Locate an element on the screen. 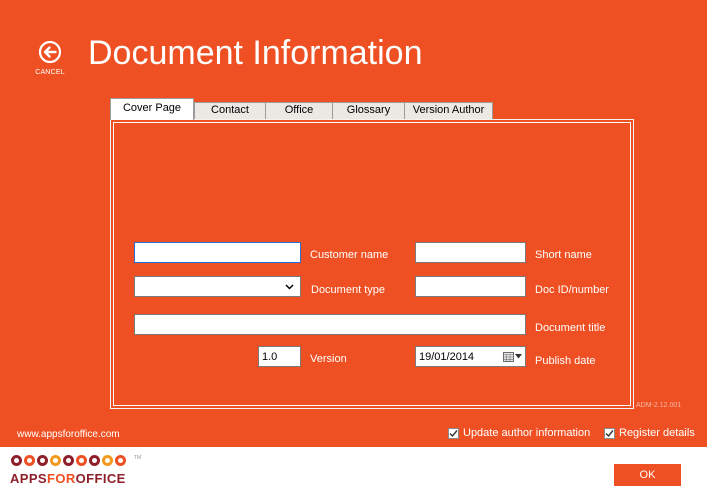  website-link: www.appsforoffice.com is located at coordinates (68, 434).